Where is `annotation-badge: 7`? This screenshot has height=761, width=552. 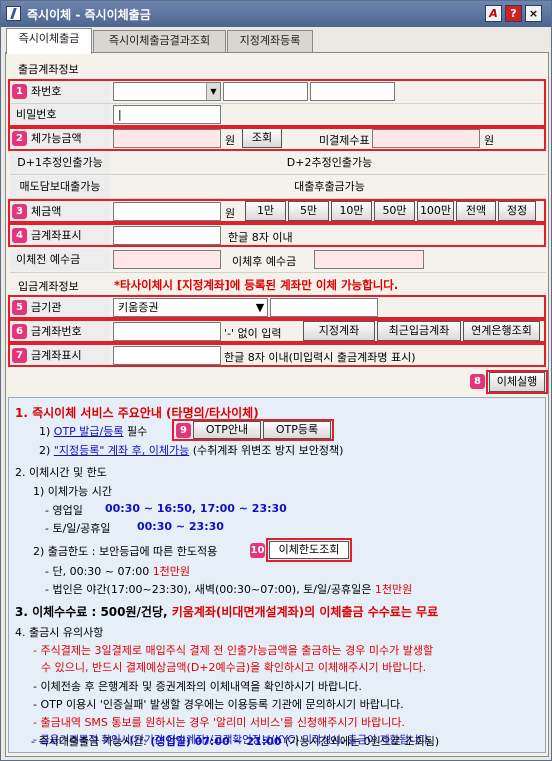
annotation-badge: 7 is located at coordinates (19, 355).